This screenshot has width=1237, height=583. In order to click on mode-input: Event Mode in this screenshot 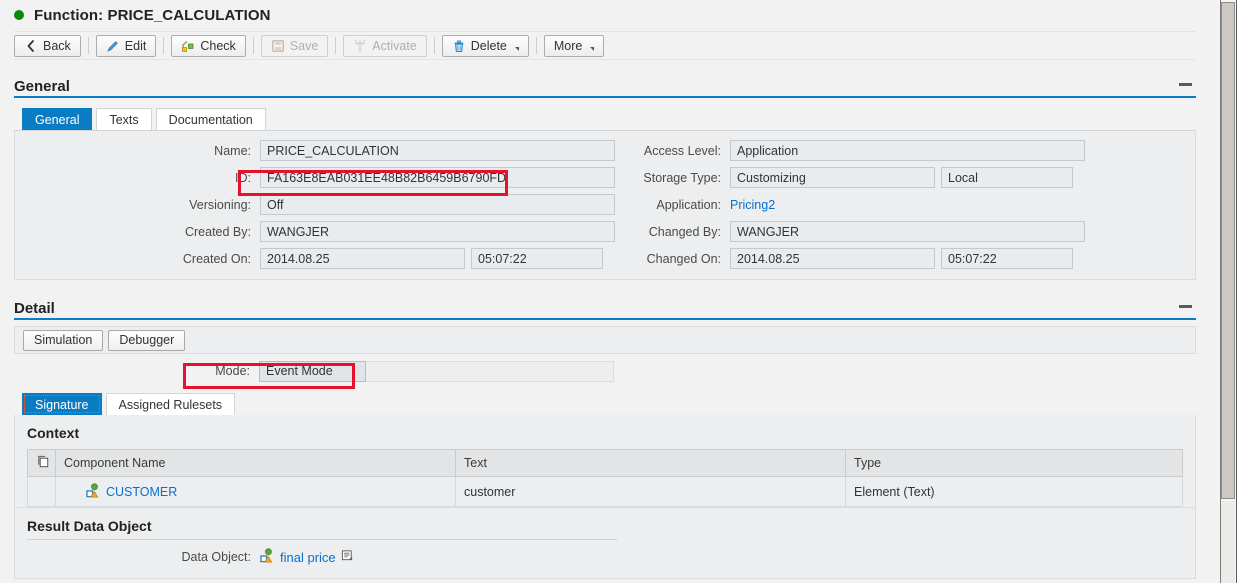, I will do `click(312, 371)`.